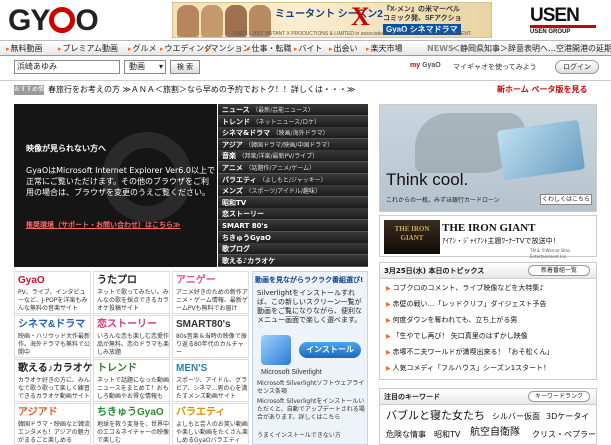 This screenshot has width=611, height=445. Describe the element at coordinates (210, 380) in the screenshot. I see `channel-tile: MEN'S スポーツ、アイドル、グラビア、シネマ…男の心を満たすメンズ動画サイト` at that location.